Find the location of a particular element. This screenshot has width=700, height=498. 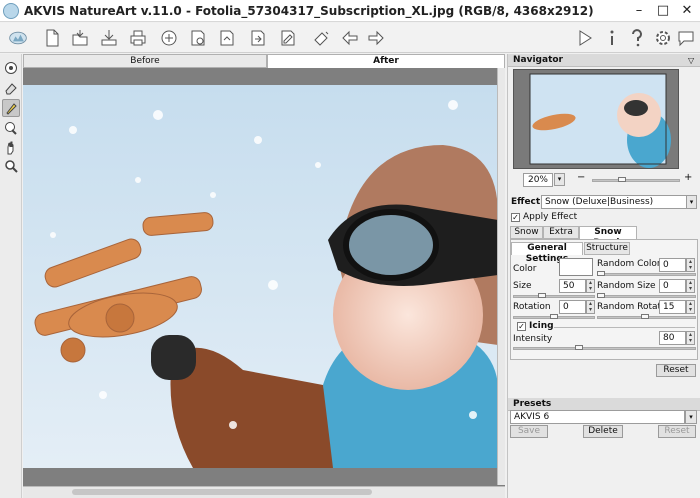

run-icon is located at coordinates (585, 38).